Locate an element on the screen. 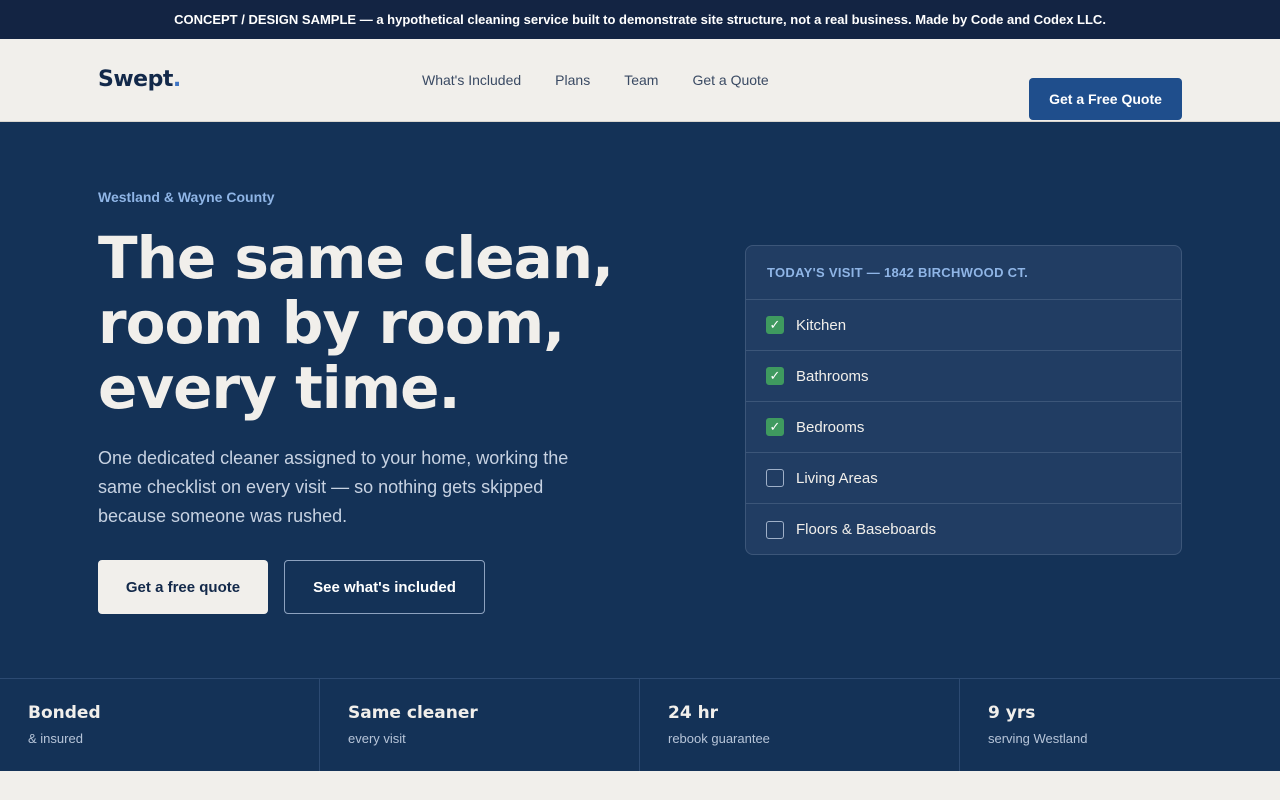 The height and width of the screenshot is (800, 1280). stat-subtitle: & insured is located at coordinates (55, 738).